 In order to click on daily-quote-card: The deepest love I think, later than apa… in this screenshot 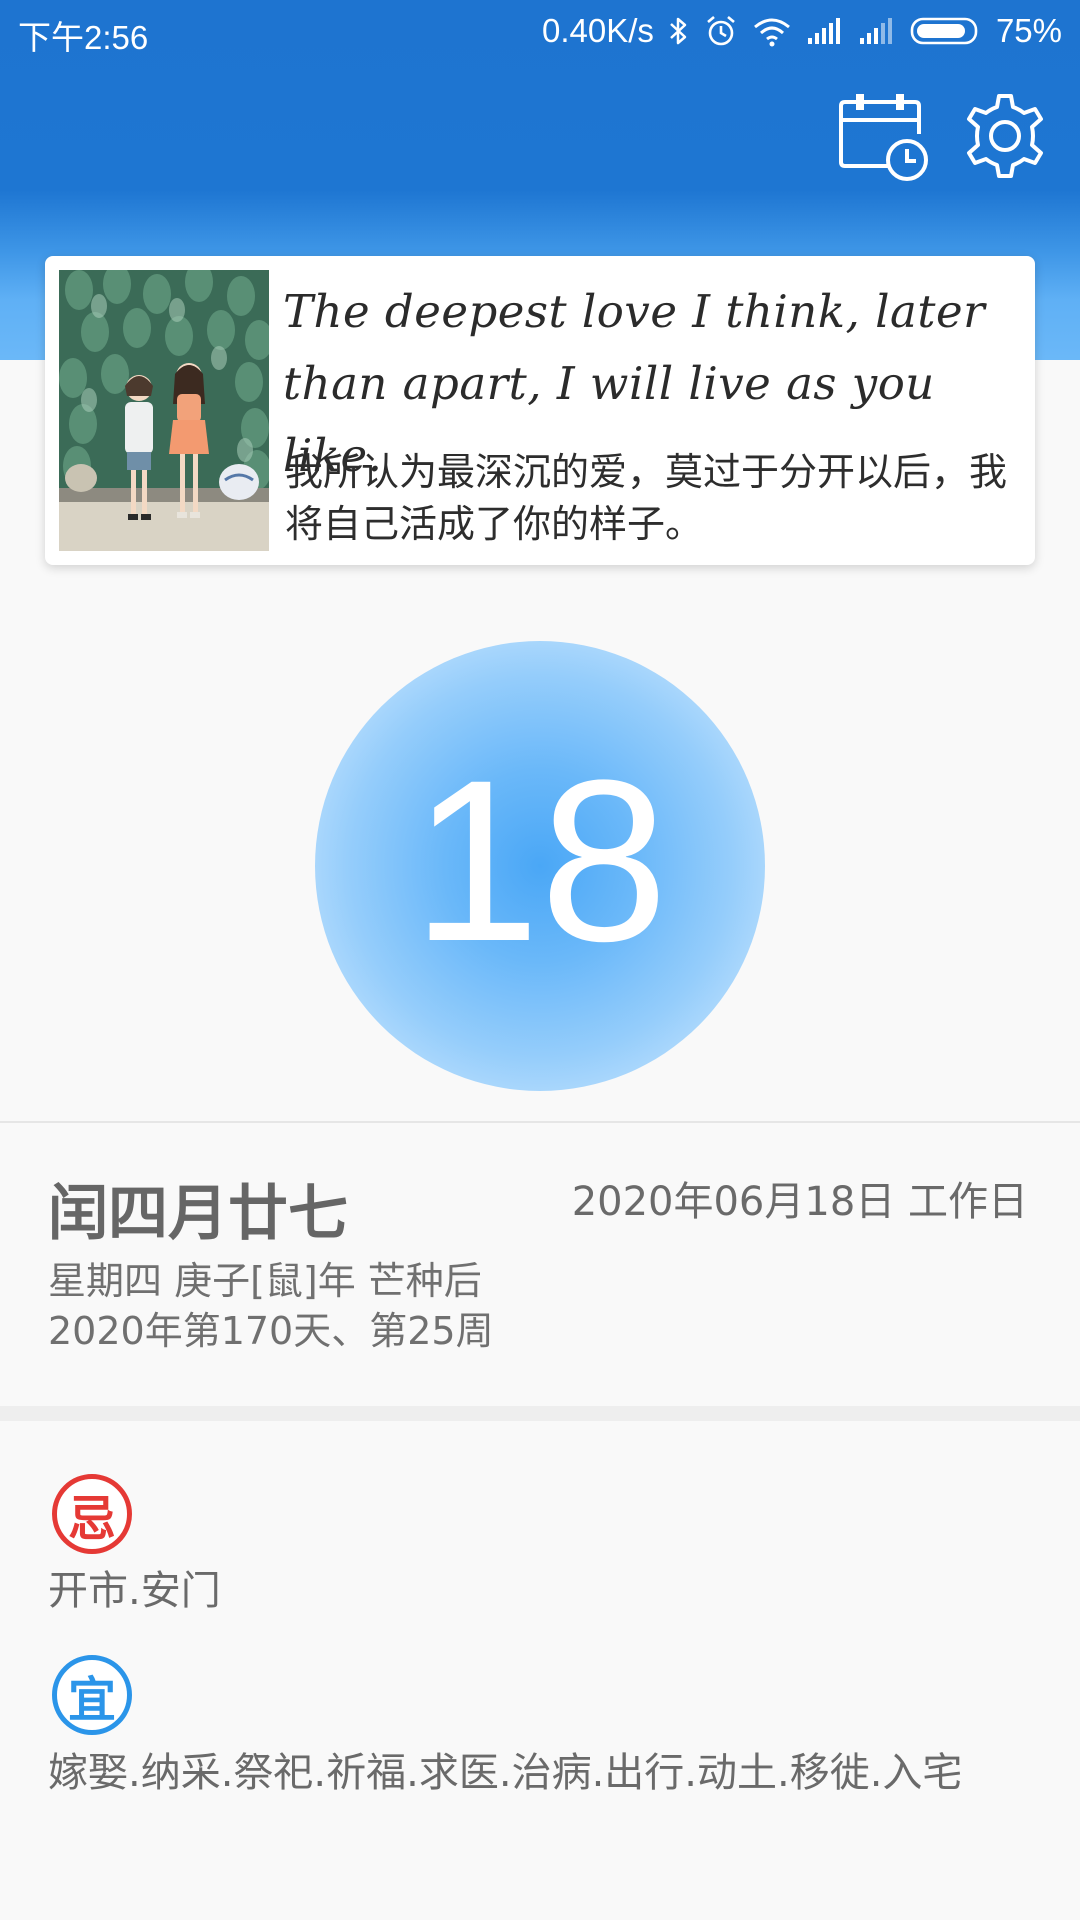, I will do `click(540, 410)`.